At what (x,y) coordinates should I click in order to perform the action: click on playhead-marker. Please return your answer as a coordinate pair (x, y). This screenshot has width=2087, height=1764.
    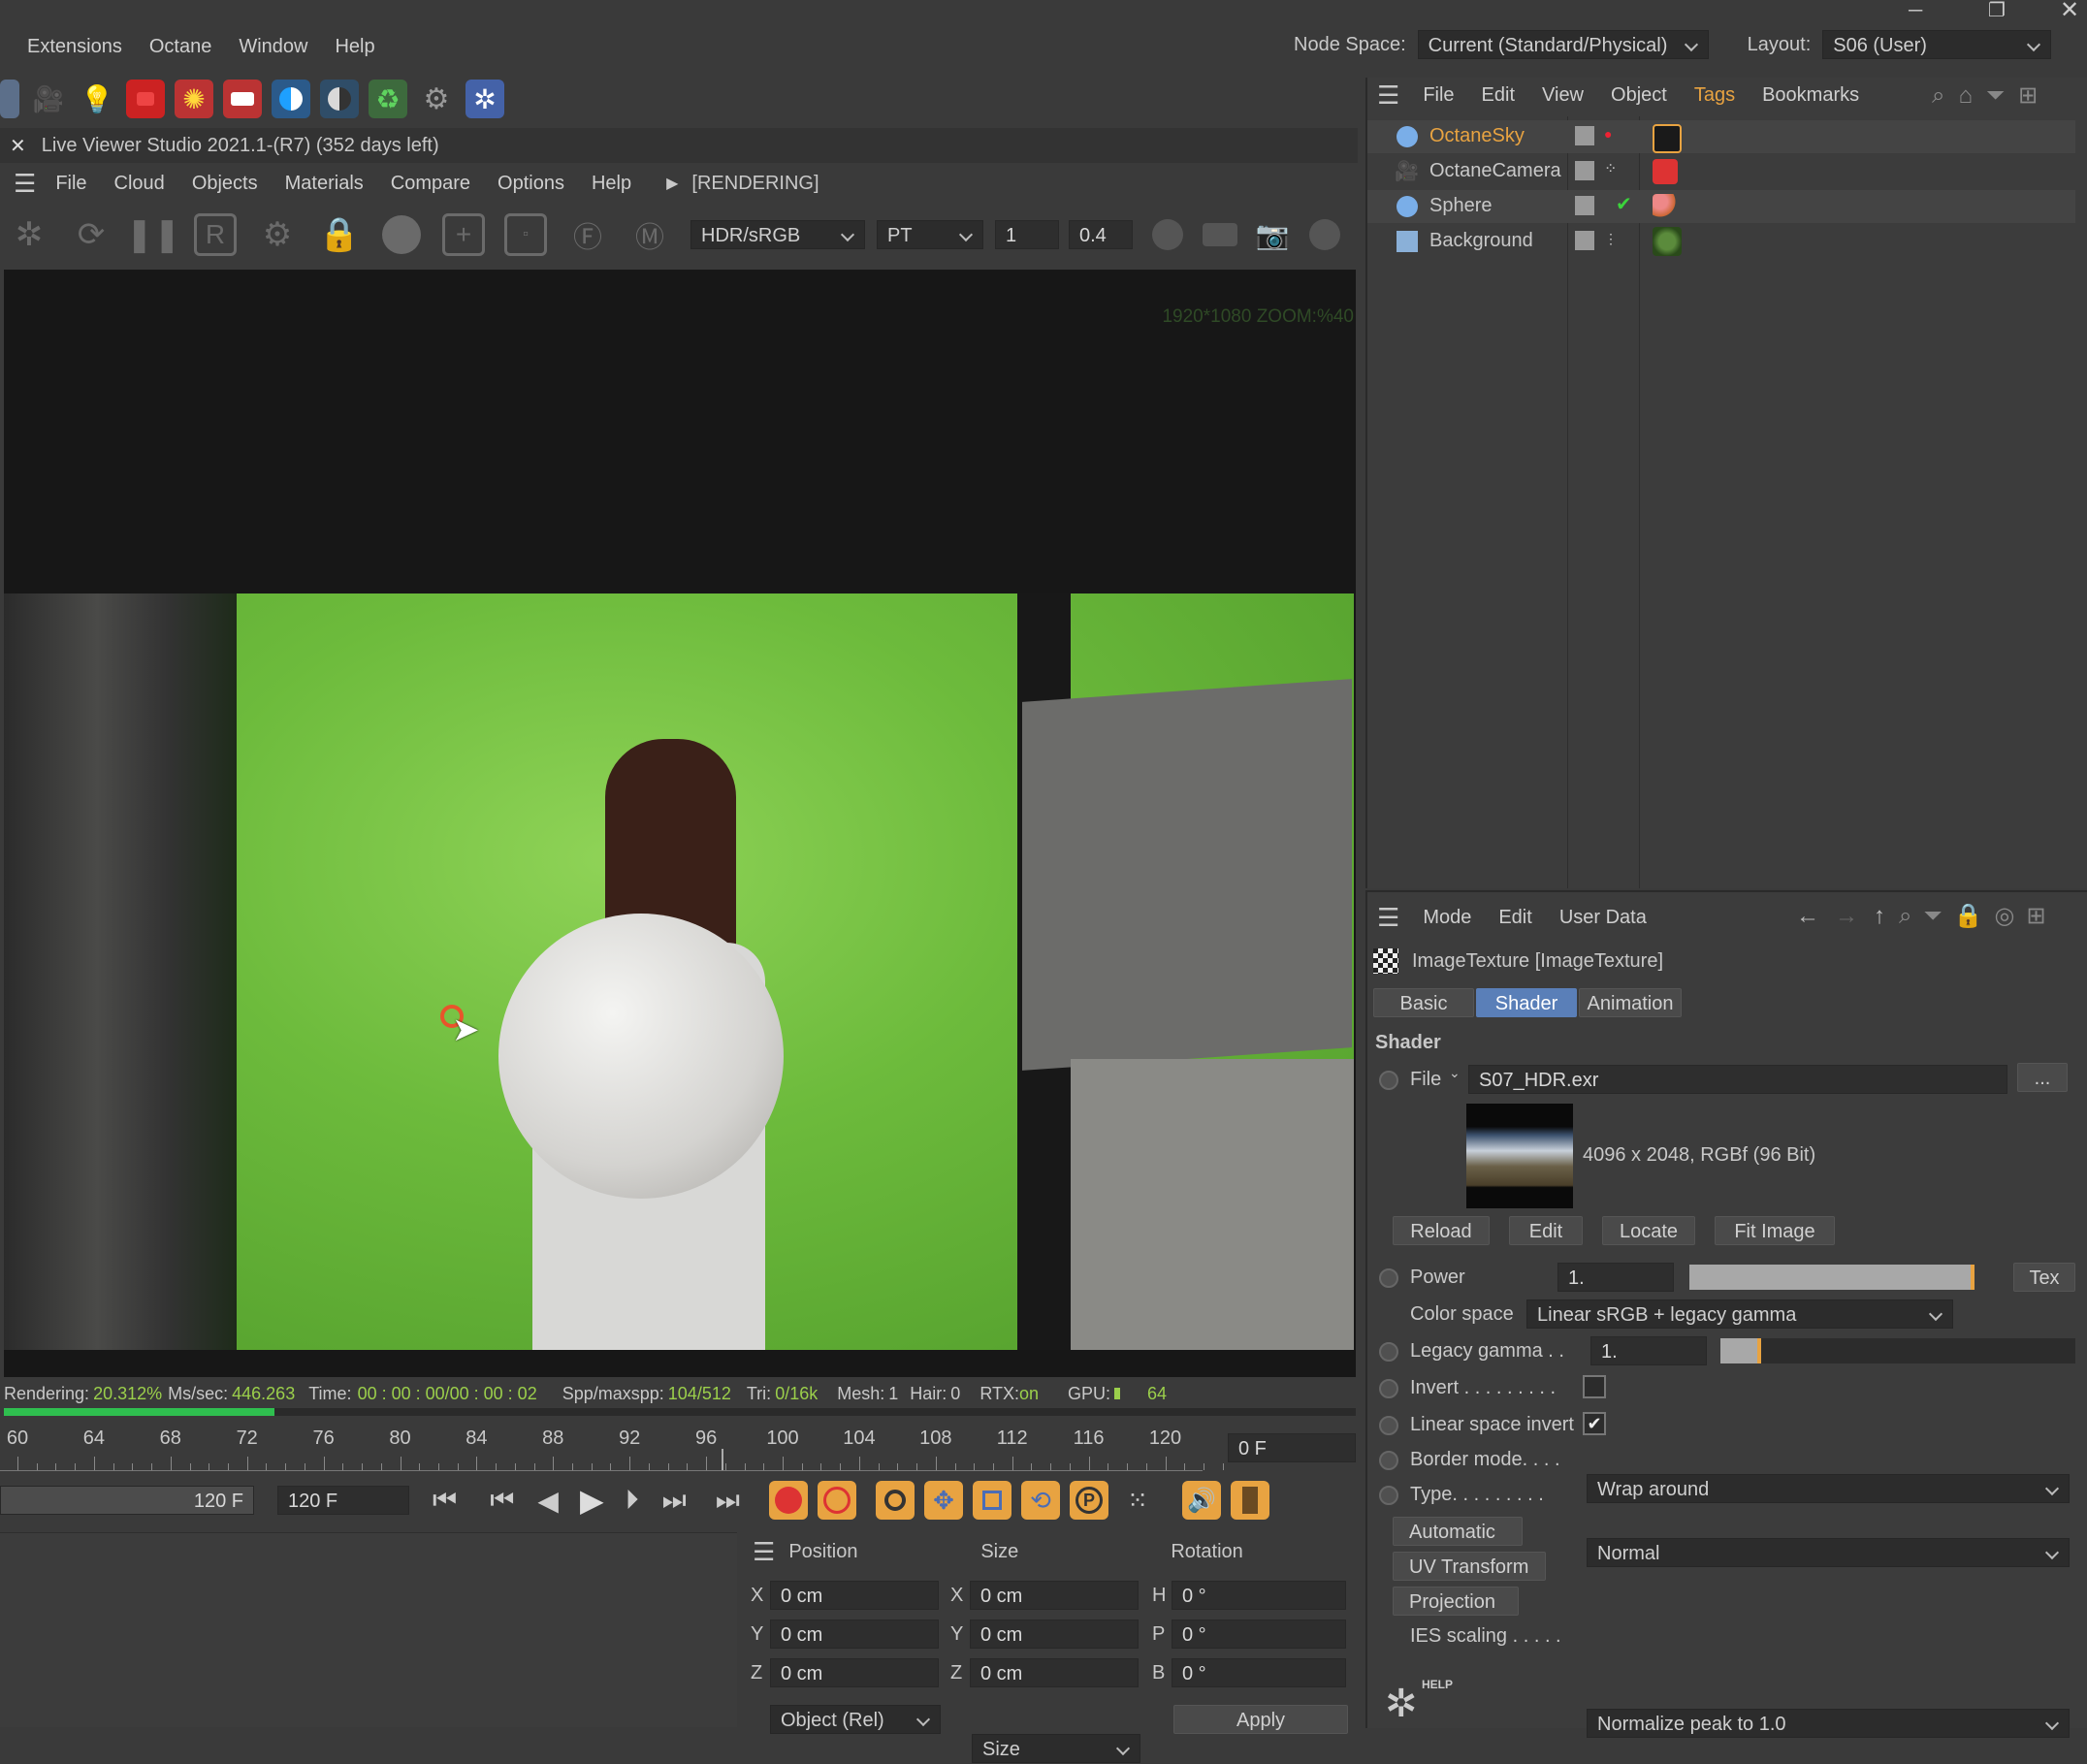
    Looking at the image, I should click on (722, 1459).